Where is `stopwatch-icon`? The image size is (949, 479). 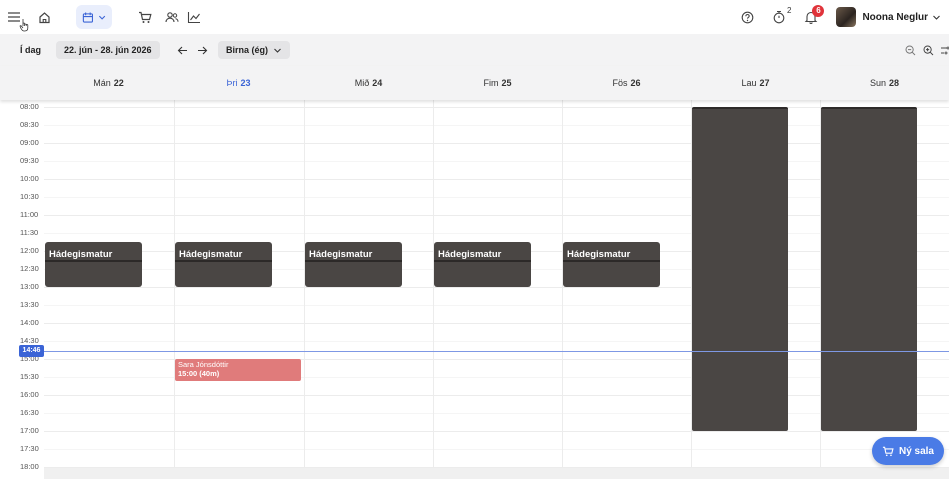
stopwatch-icon is located at coordinates (779, 17).